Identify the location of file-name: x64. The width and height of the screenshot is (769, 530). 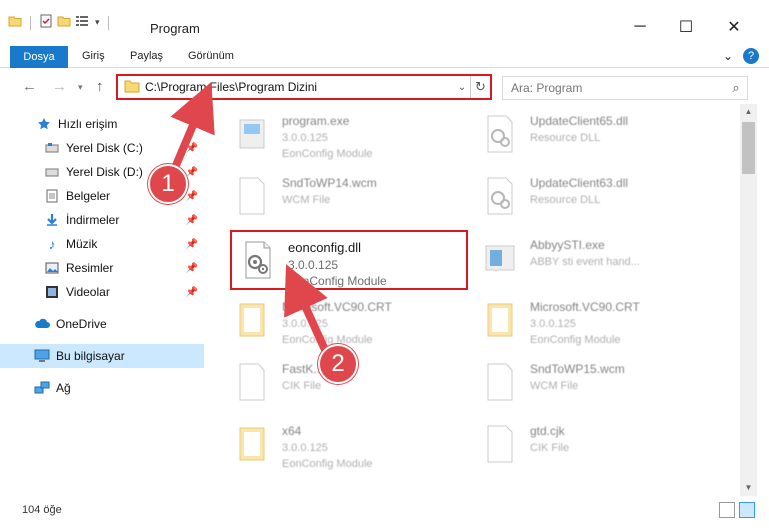
(292, 431).